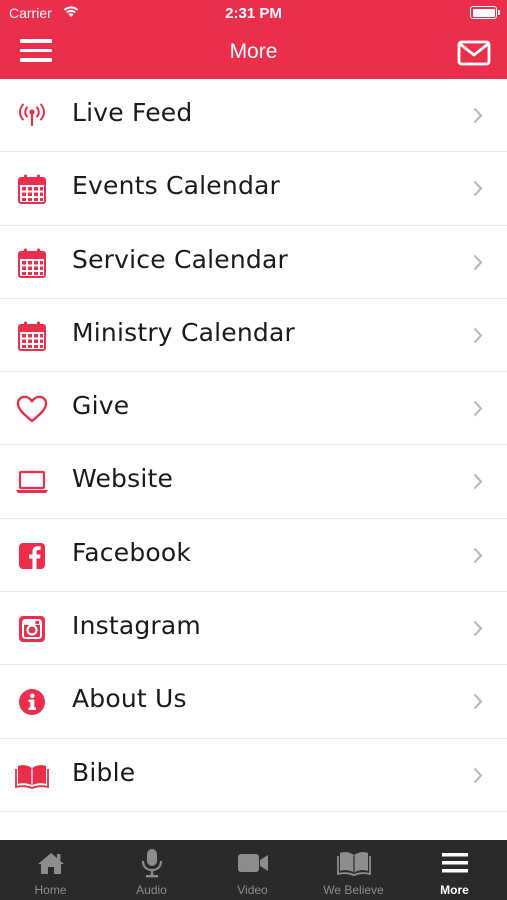 This screenshot has height=900, width=507. I want to click on tab-label: Home, so click(50, 890).